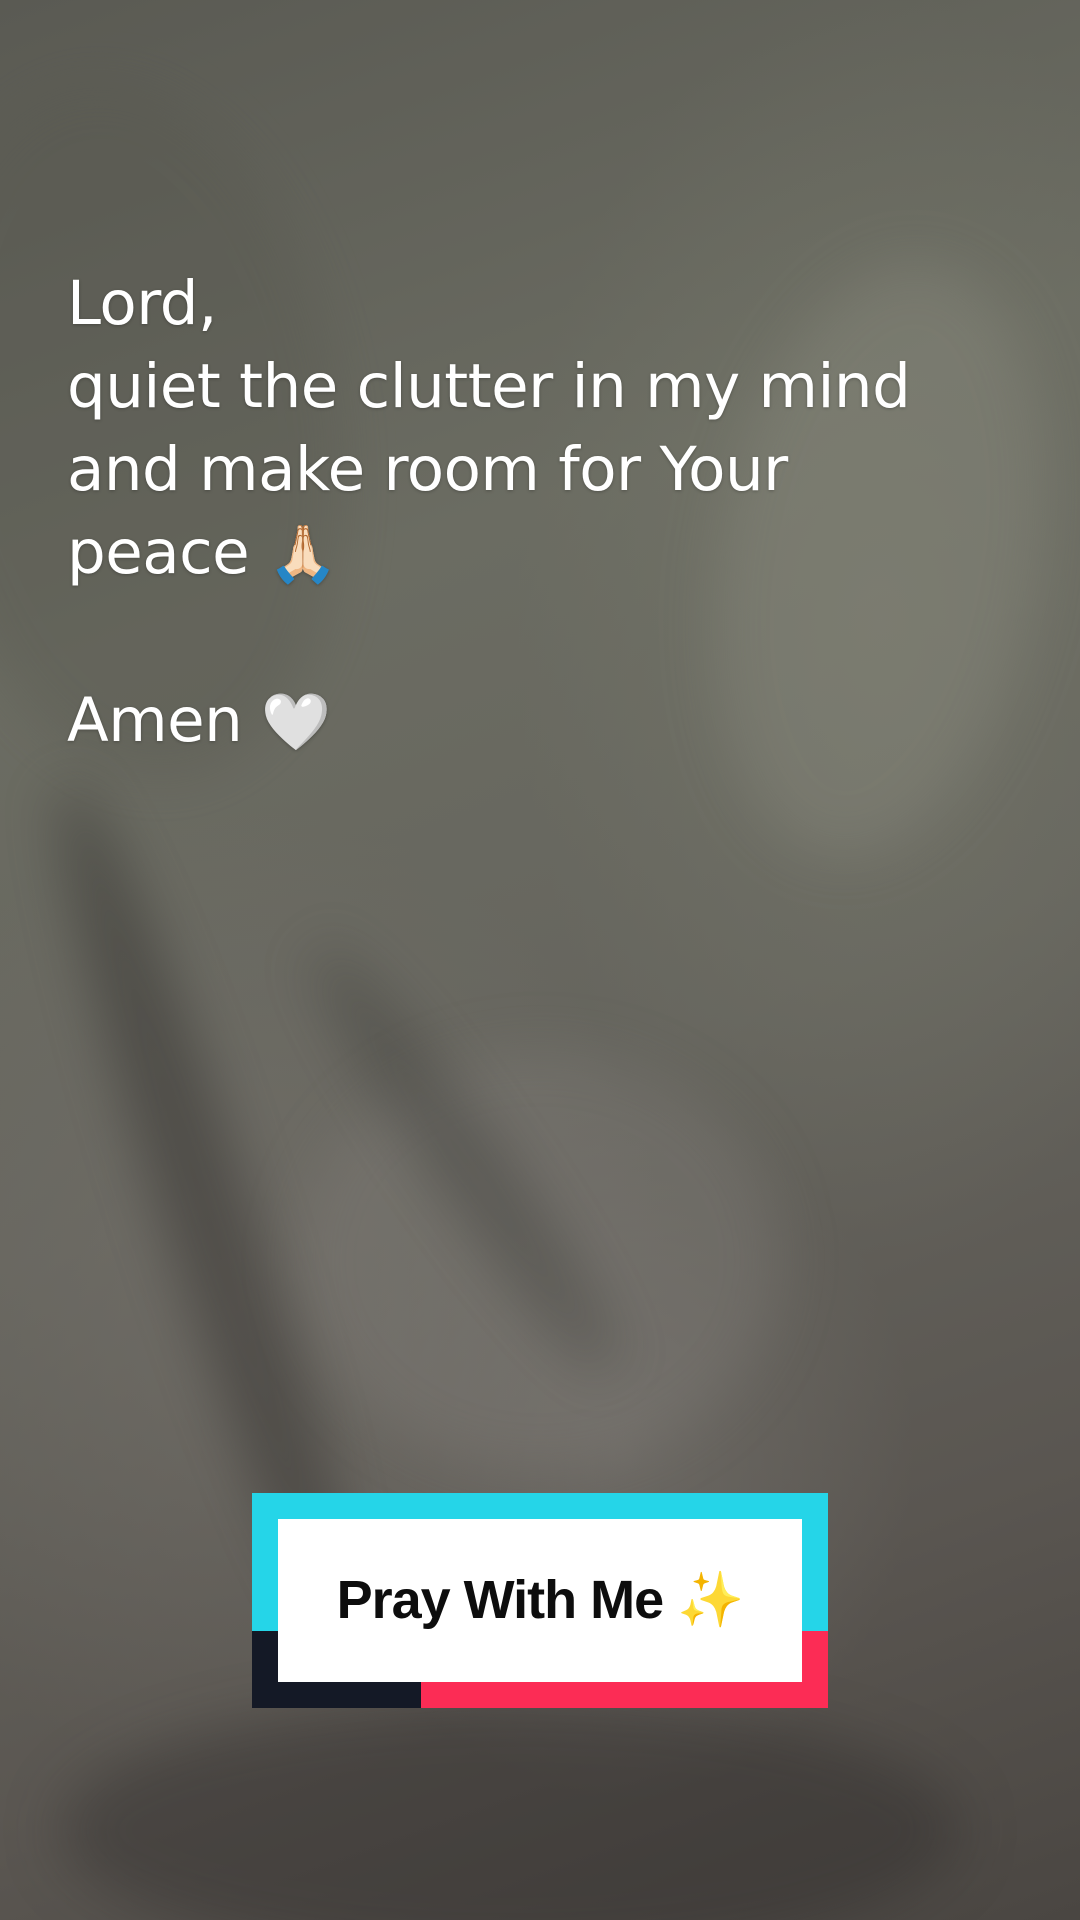 The image size is (1080, 1920). Describe the element at coordinates (489, 386) in the screenshot. I see `prayer-line-2: quiet the clutter in my mind` at that location.